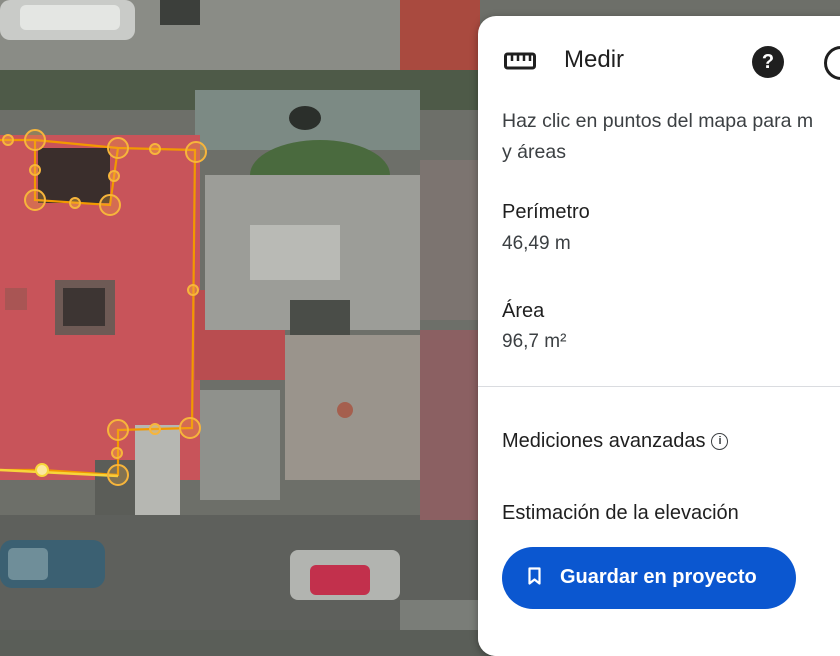 This screenshot has height=656, width=840. What do you see at coordinates (720, 441) in the screenshot?
I see `info-icon: i` at bounding box center [720, 441].